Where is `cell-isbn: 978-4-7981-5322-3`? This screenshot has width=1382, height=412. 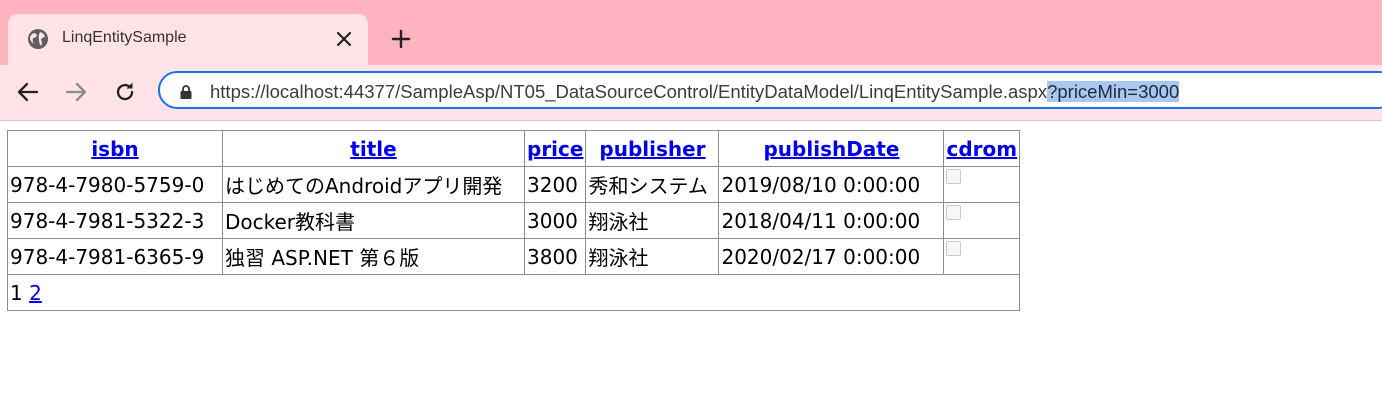 cell-isbn: 978-4-7981-5322-3 is located at coordinates (115, 220).